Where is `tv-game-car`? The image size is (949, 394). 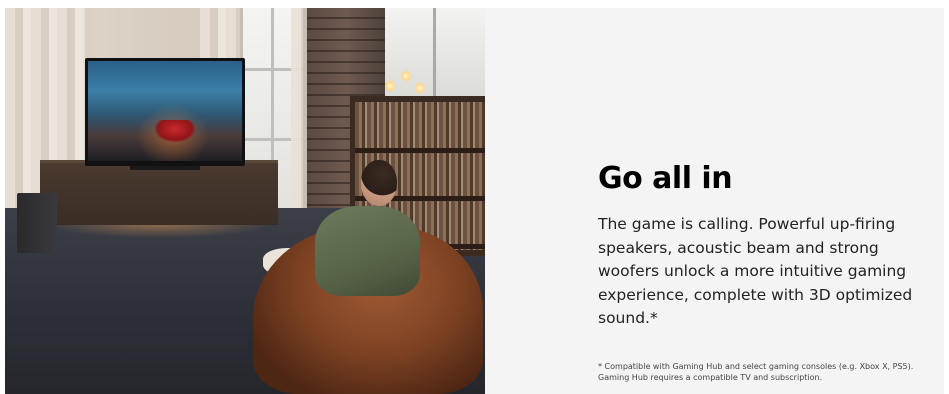
tv-game-car is located at coordinates (175, 131).